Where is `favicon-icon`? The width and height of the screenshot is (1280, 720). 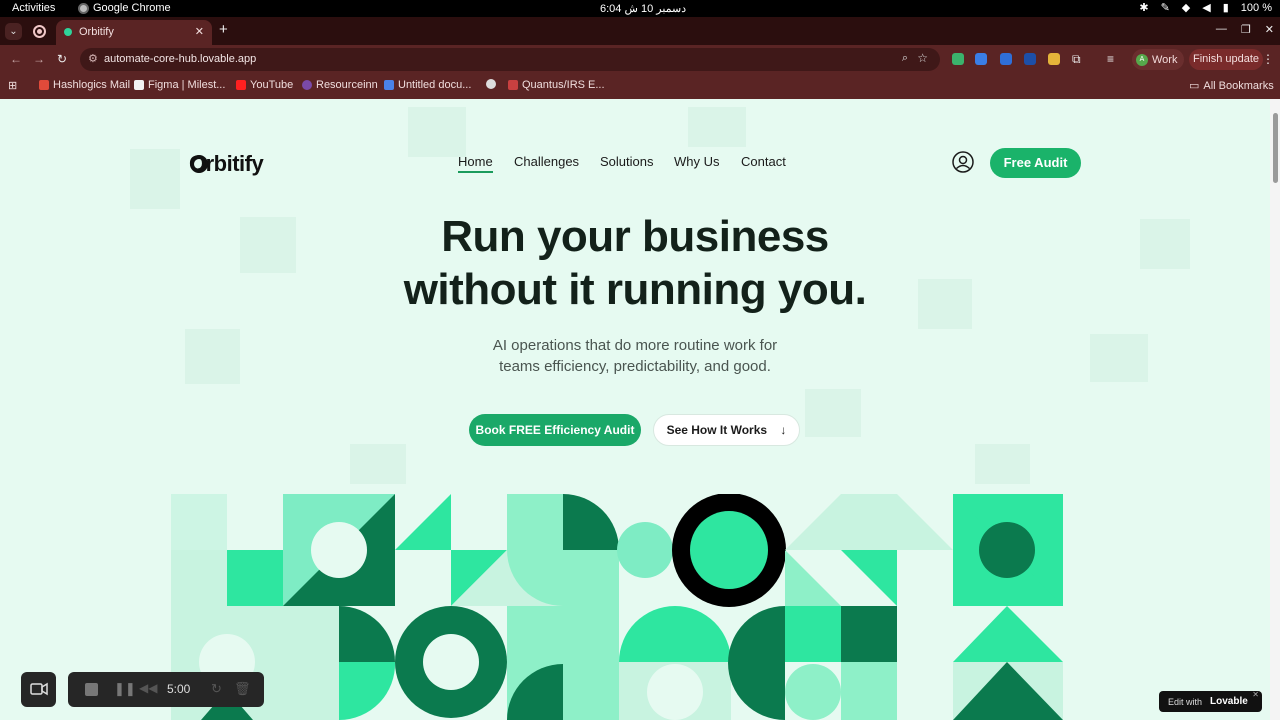
favicon-icon is located at coordinates (68, 32).